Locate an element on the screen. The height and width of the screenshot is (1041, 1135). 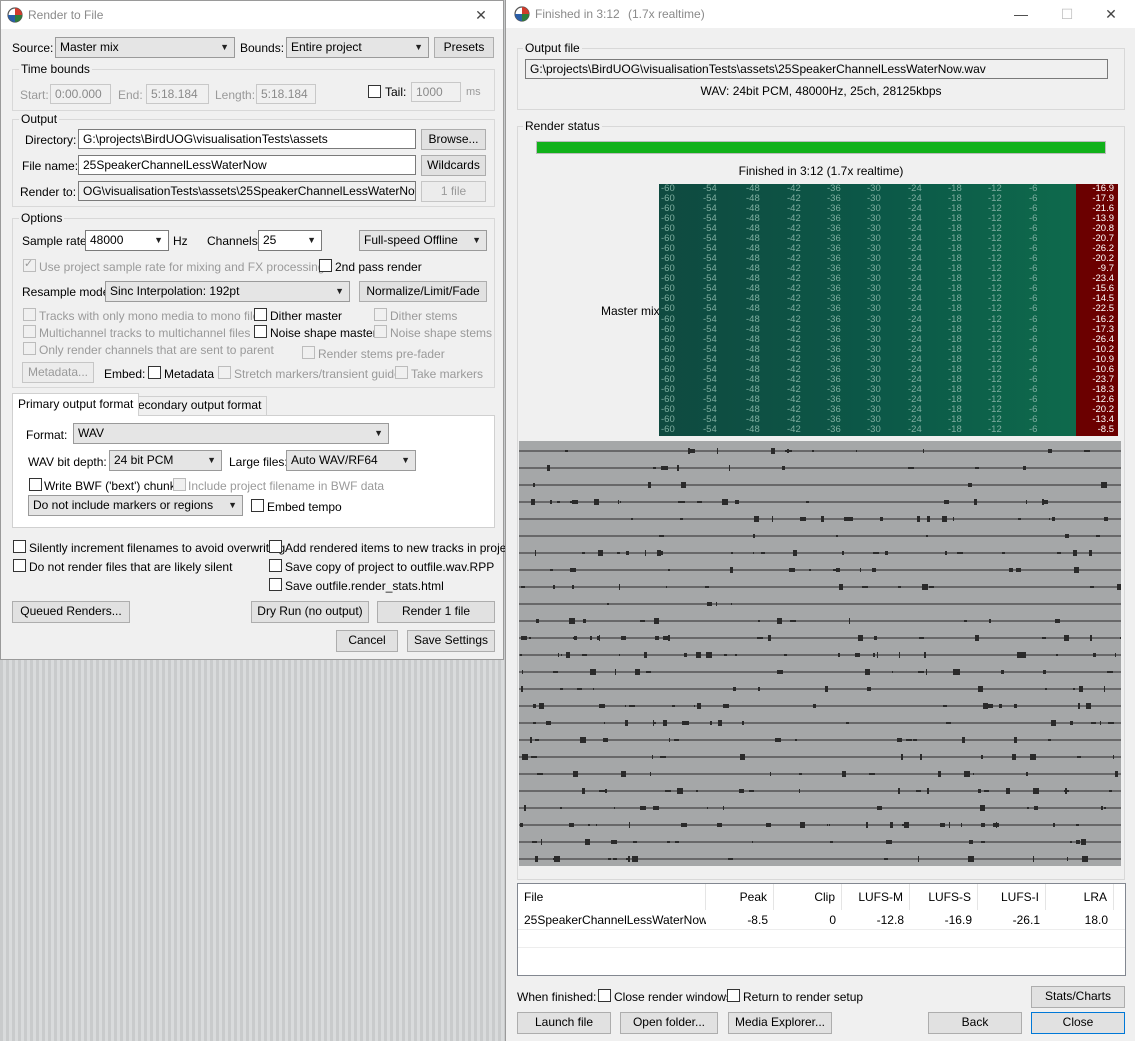
resample-select: Sinc Interpolation: 192pt ▼ is located at coordinates (227, 291).